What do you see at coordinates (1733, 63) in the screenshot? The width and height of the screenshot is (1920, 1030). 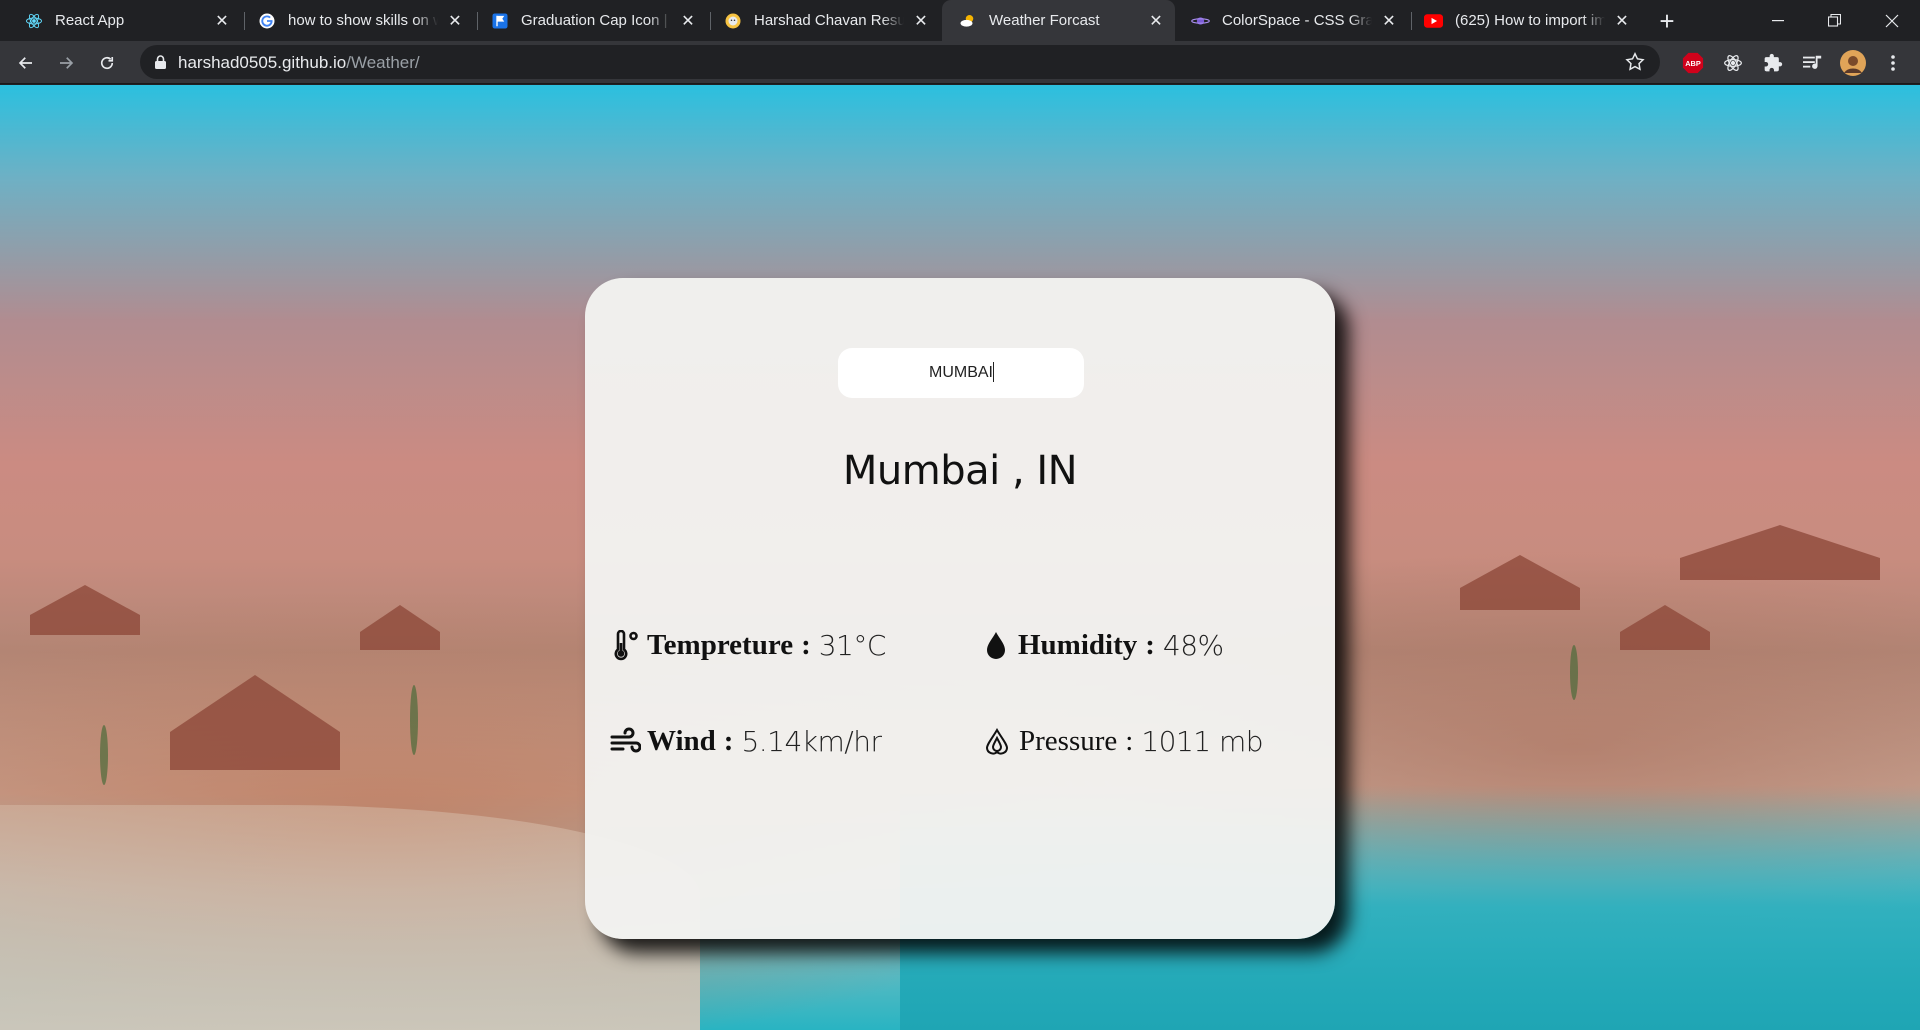 I see `react-devtools-icon` at bounding box center [1733, 63].